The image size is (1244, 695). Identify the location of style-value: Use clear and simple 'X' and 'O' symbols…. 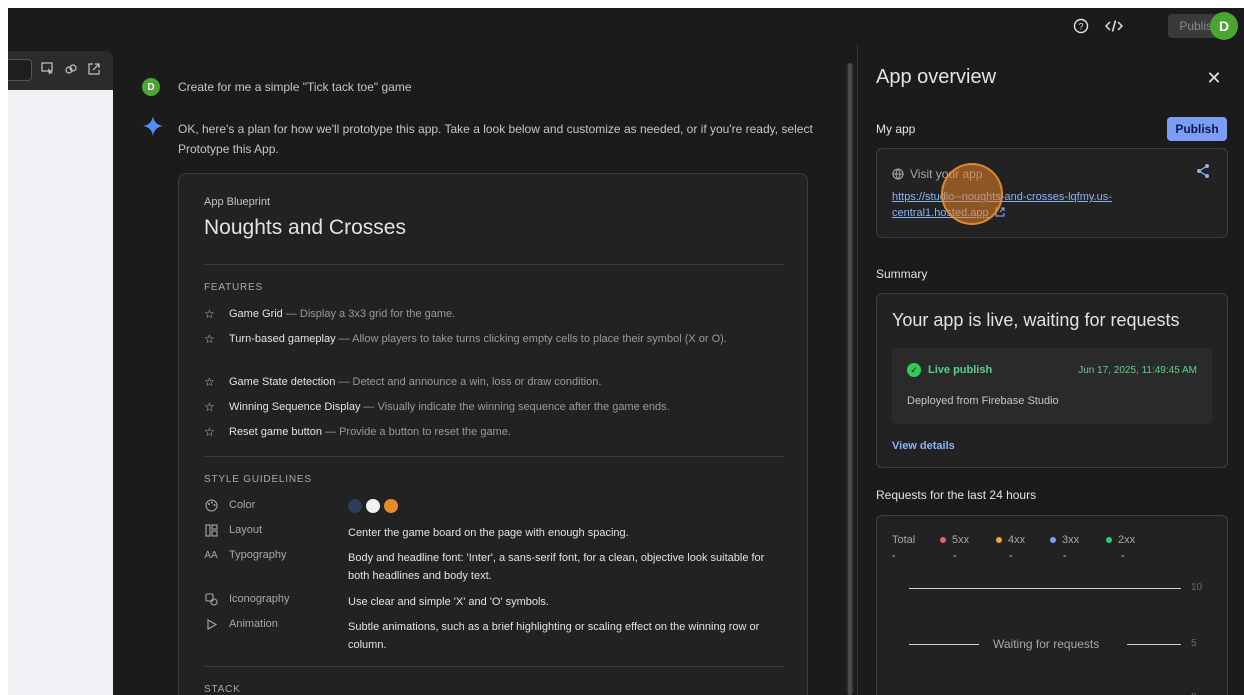
(448, 602).